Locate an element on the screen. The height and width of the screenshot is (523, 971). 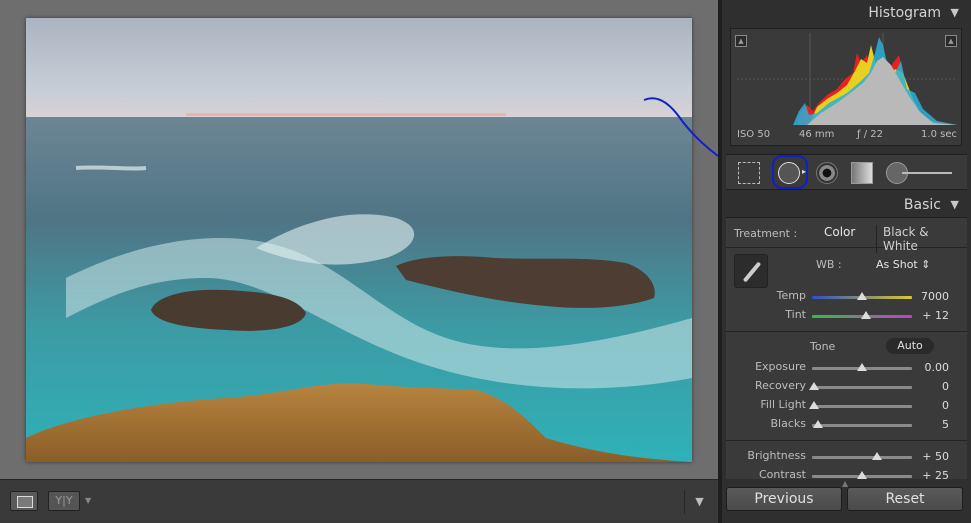
blacks-slider is located at coordinates (862, 424).